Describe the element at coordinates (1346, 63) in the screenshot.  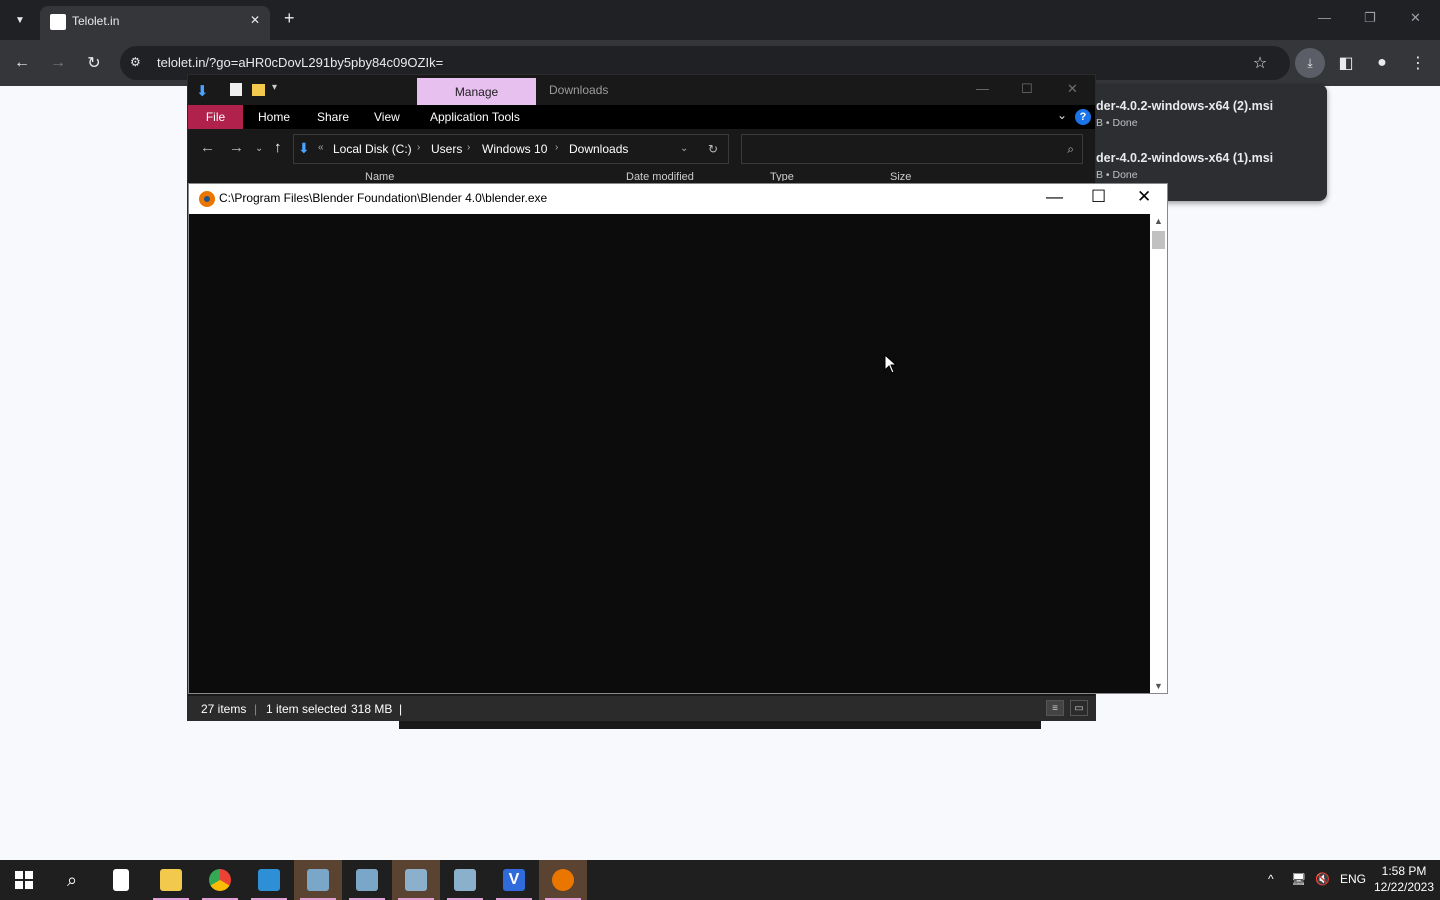
I see `side-panel-icon: ◧` at that location.